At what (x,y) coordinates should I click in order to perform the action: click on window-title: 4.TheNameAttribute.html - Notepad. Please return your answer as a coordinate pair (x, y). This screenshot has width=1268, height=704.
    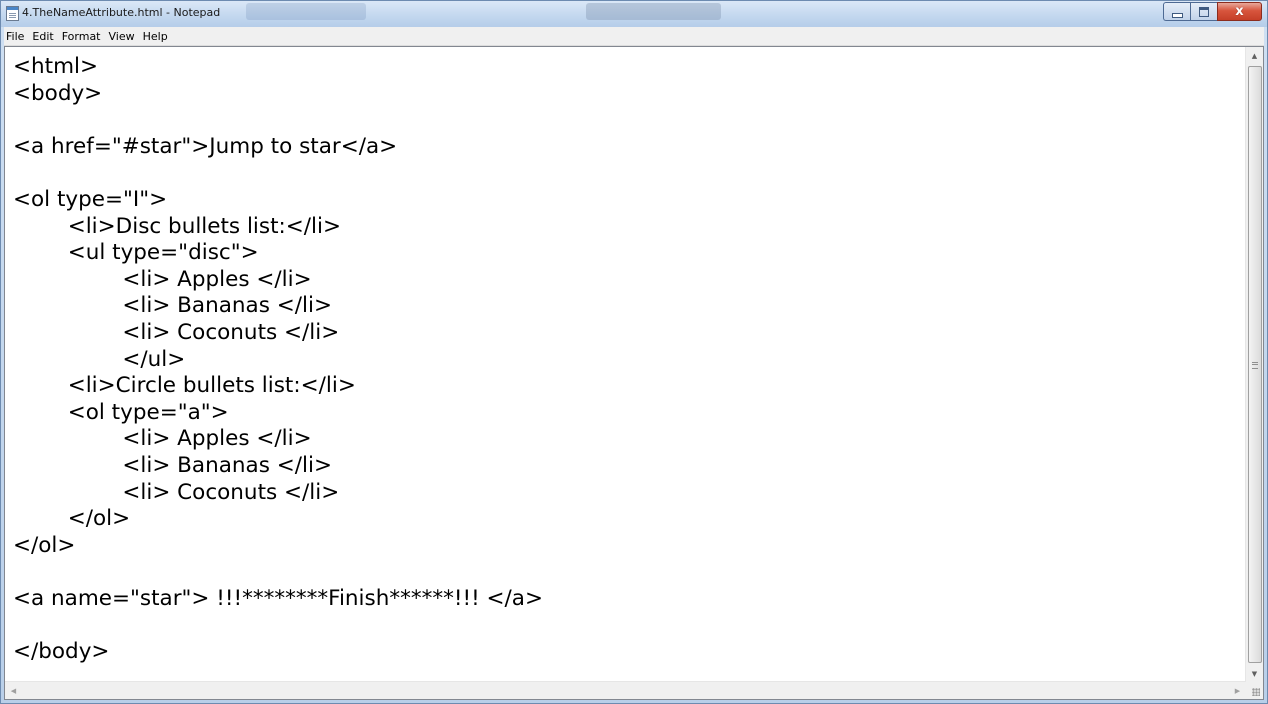
    Looking at the image, I should click on (121, 12).